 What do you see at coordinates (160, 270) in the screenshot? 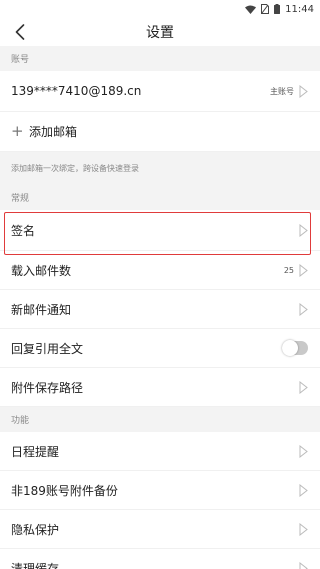
I see `load-mail-count-row: 载入邮件数 25` at bounding box center [160, 270].